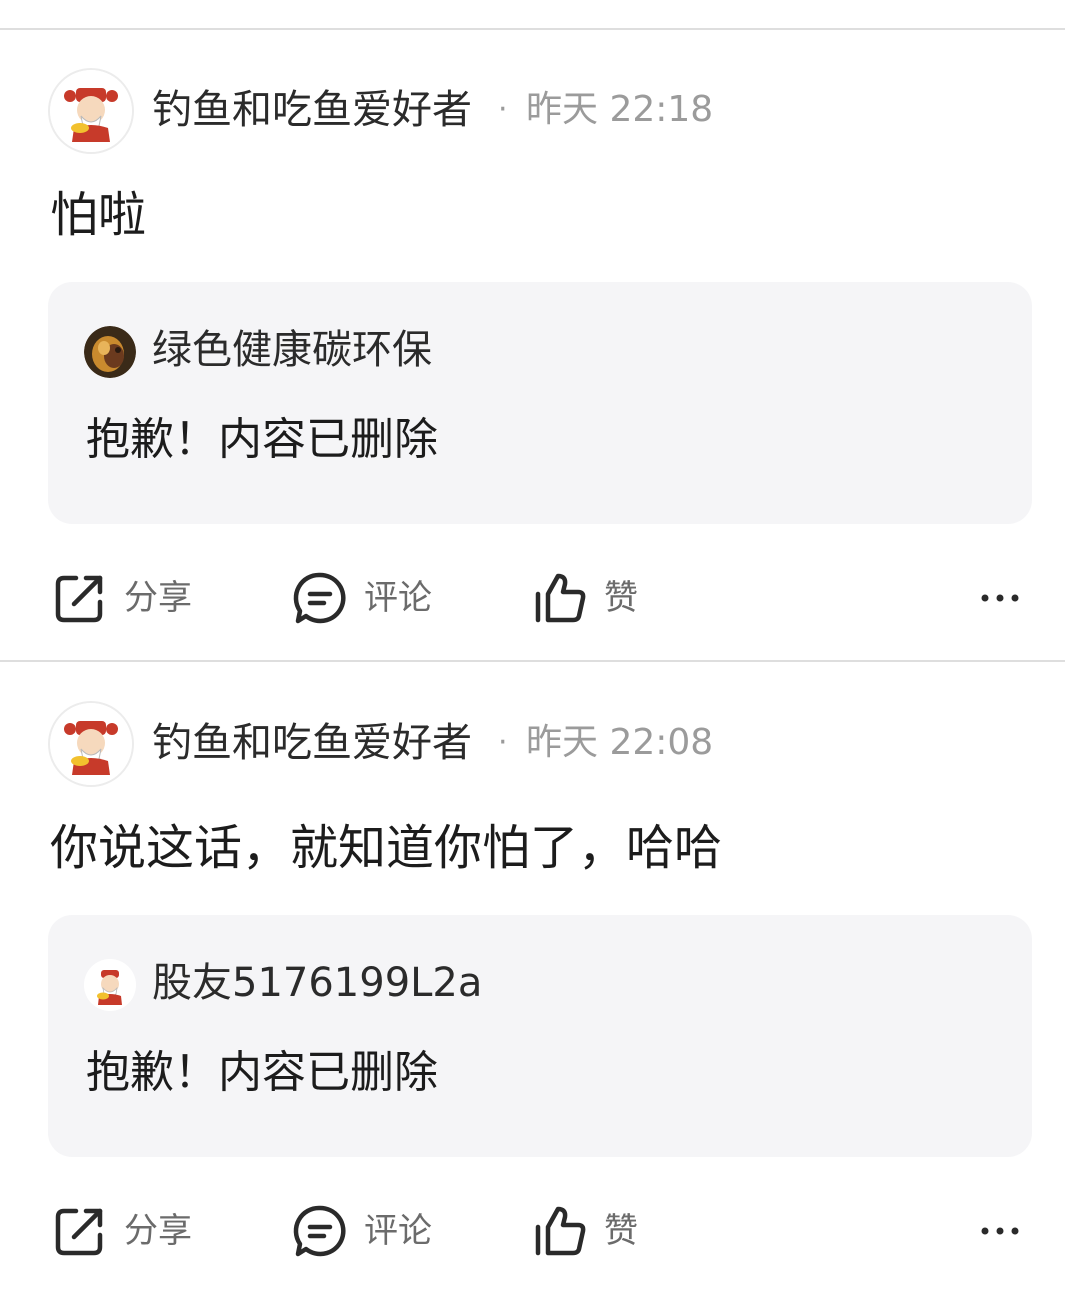  What do you see at coordinates (386, 848) in the screenshot?
I see `comment-text: 你说这话，就知道你怕了，哈哈` at bounding box center [386, 848].